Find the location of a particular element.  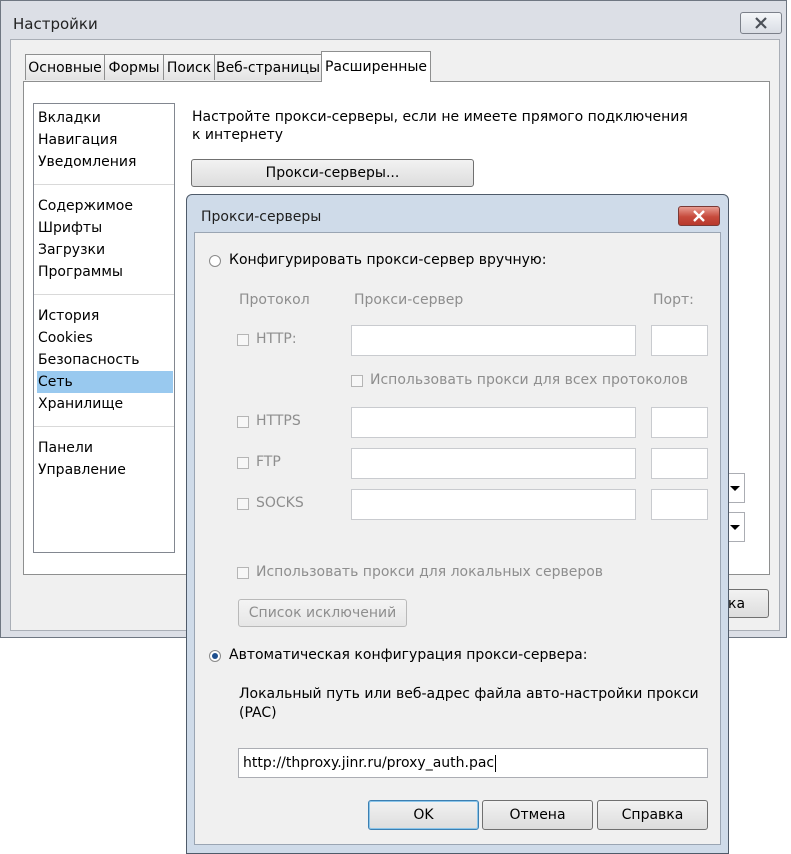

window-title: Настройки is located at coordinates (55, 24).